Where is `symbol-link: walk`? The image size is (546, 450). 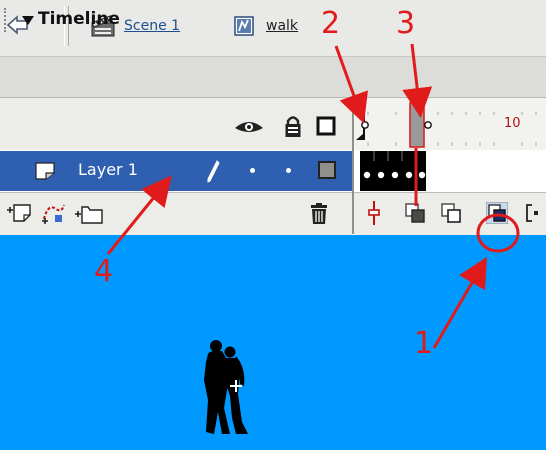
symbol-link: walk is located at coordinates (282, 26).